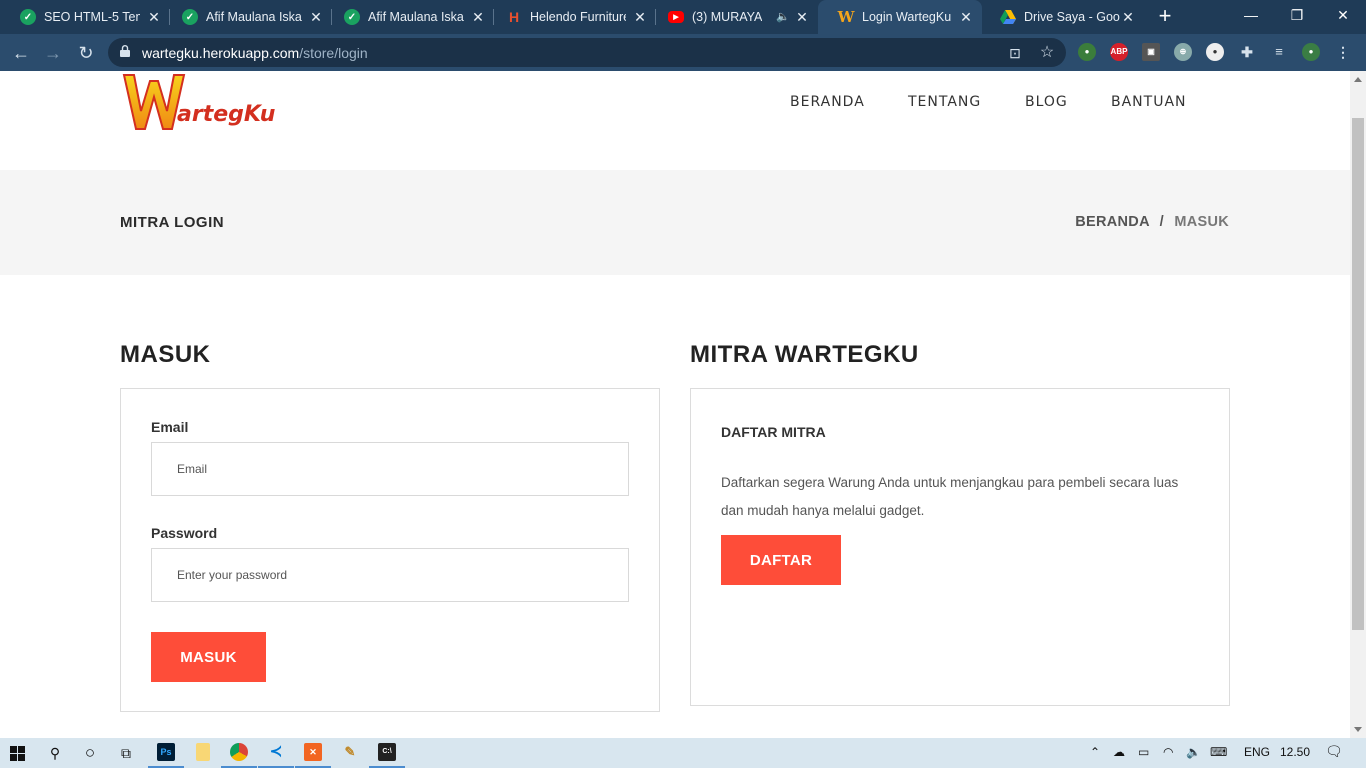  I want to click on translate-icon: ⊡, so click(1015, 53).